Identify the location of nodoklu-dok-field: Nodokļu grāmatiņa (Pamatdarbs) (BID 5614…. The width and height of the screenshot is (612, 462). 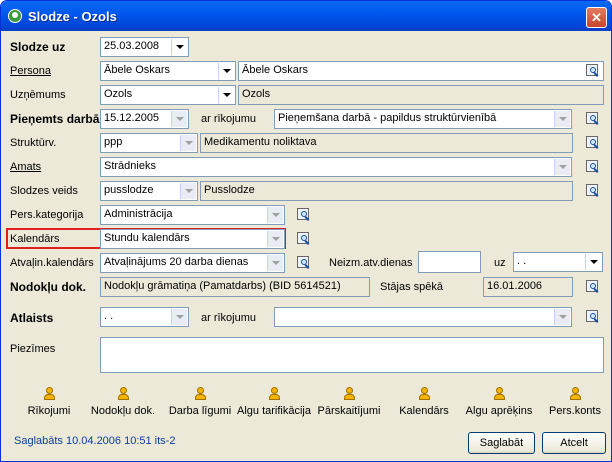
(235, 287).